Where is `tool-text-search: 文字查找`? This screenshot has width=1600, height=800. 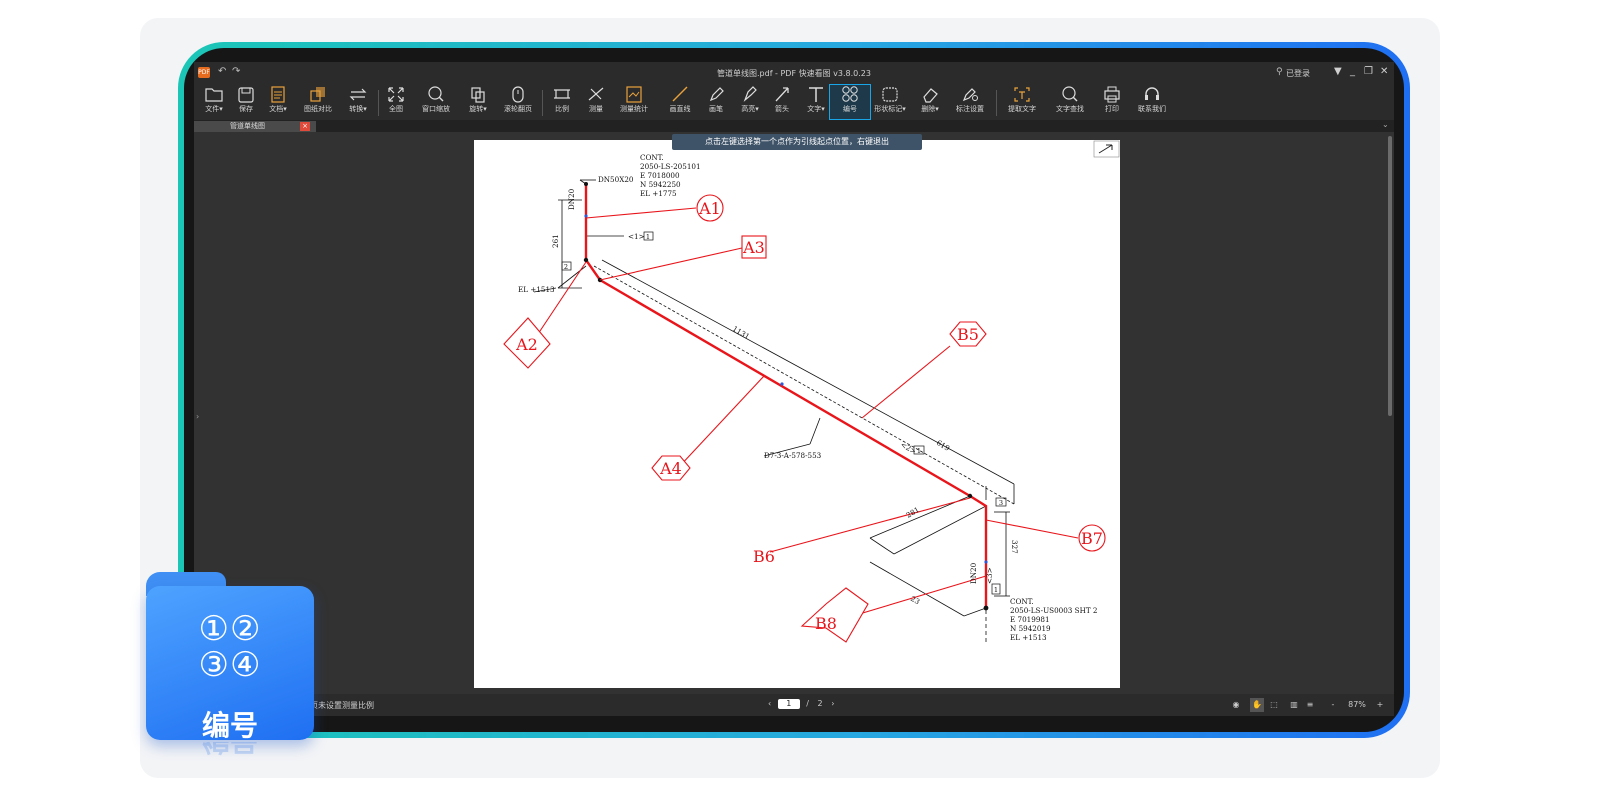 tool-text-search: 文字查找 is located at coordinates (1070, 102).